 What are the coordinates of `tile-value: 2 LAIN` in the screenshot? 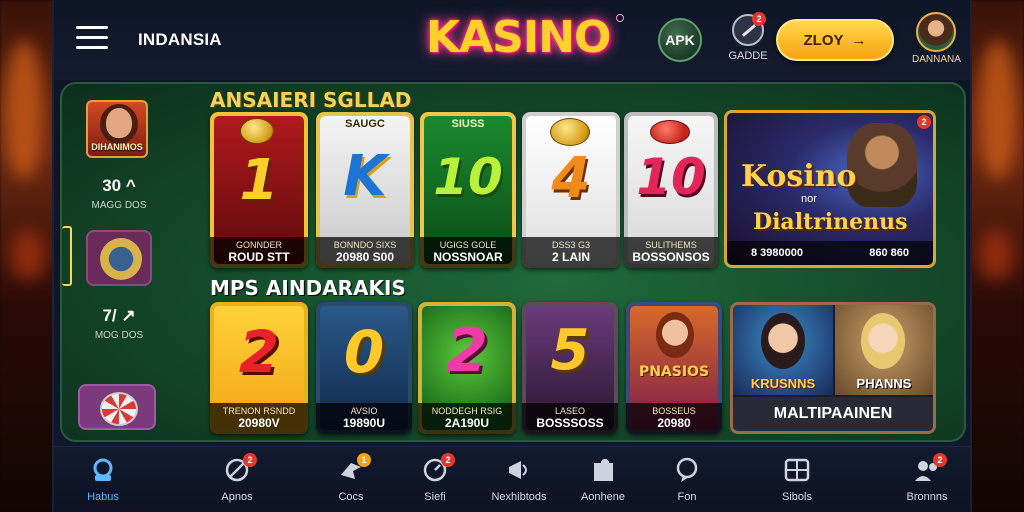 It's located at (570, 257).